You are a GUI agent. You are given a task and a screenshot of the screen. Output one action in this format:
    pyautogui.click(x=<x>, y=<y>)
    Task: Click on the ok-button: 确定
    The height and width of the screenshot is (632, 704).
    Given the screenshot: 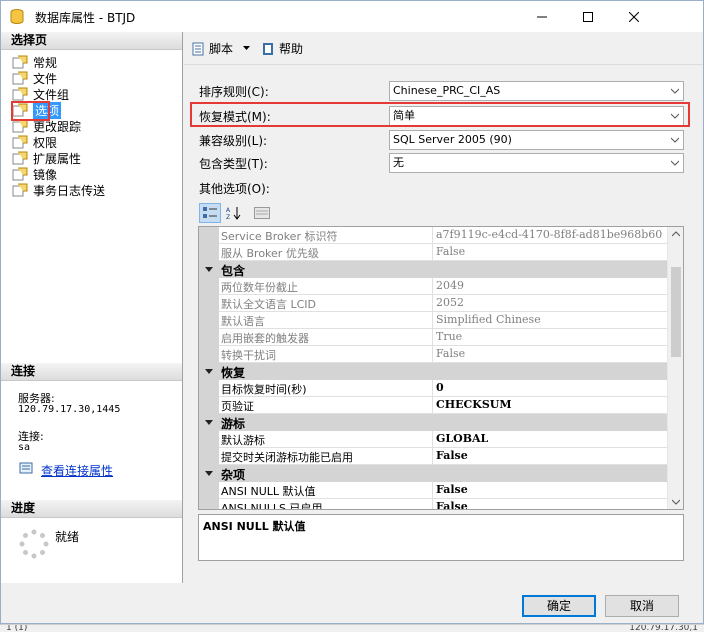 What is the action you would take?
    pyautogui.click(x=559, y=606)
    